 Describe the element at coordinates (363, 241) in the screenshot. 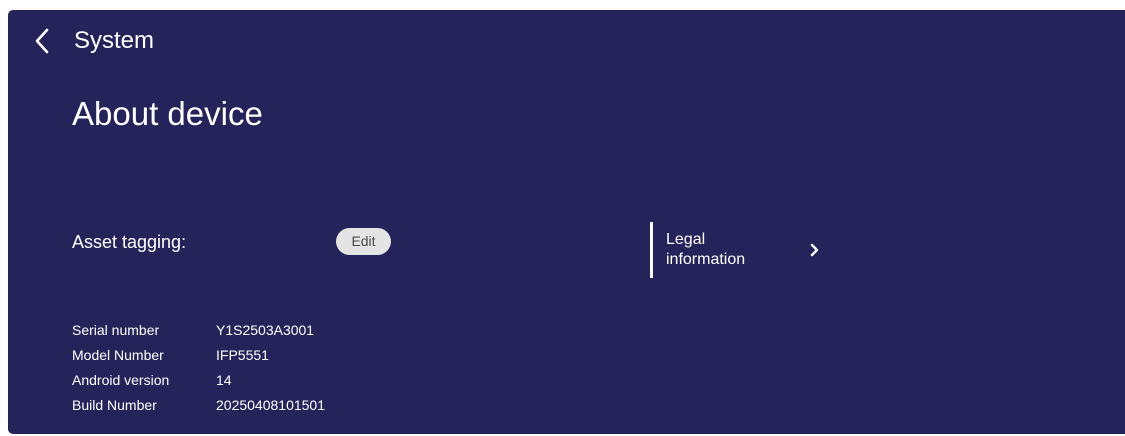

I see `edit-button: Edit` at that location.